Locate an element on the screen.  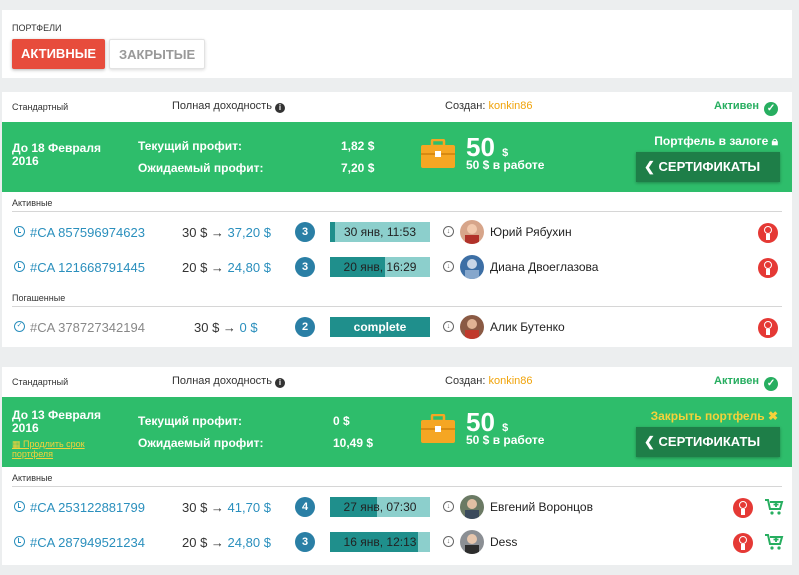
amount-flow: 30 $ → 0 $ is located at coordinates (226, 327).